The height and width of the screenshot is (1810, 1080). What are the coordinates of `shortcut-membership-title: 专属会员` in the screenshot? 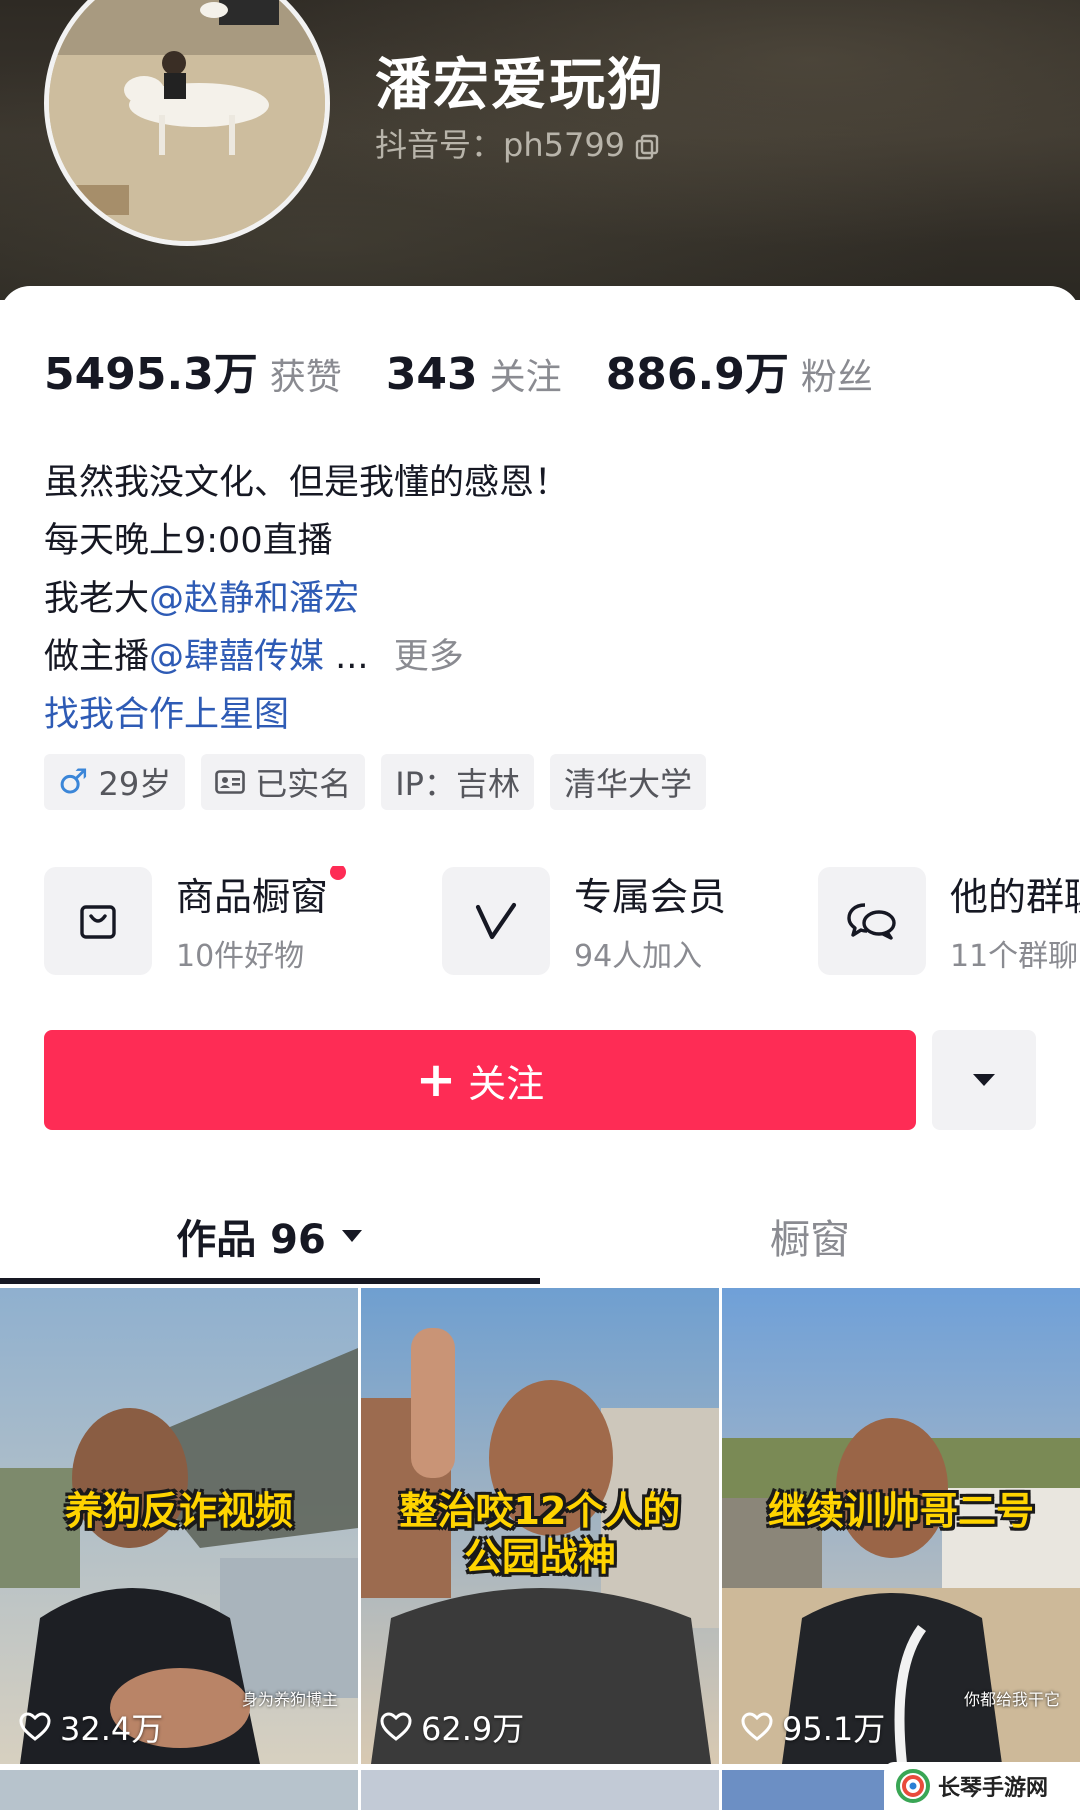 It's located at (650, 897).